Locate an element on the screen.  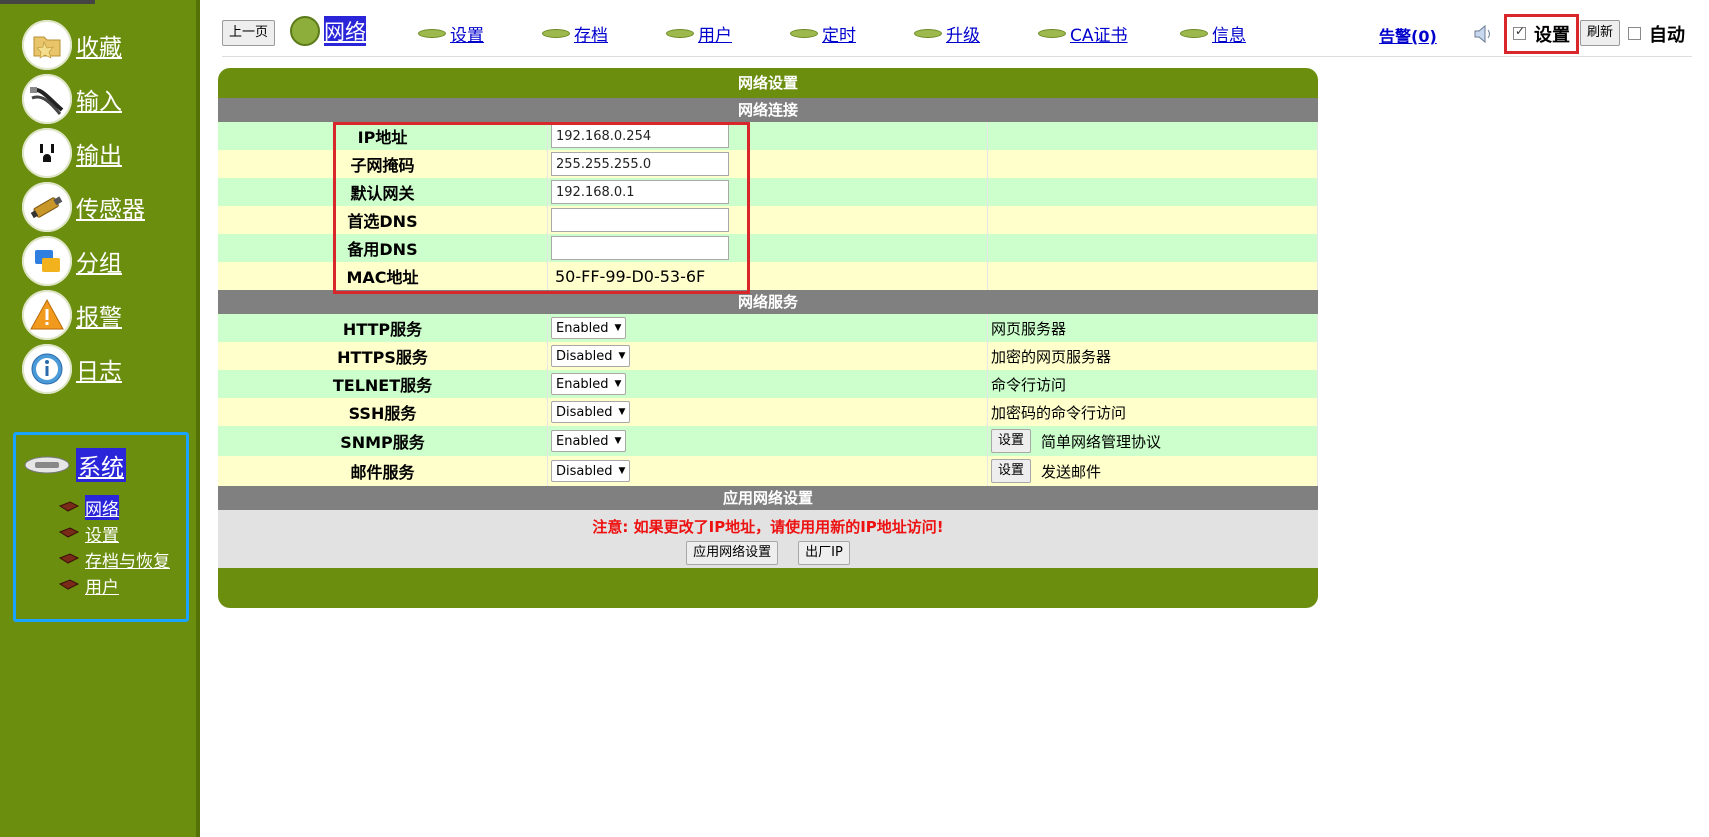
sidebar-item-label: 输入 is located at coordinates (99, 99).